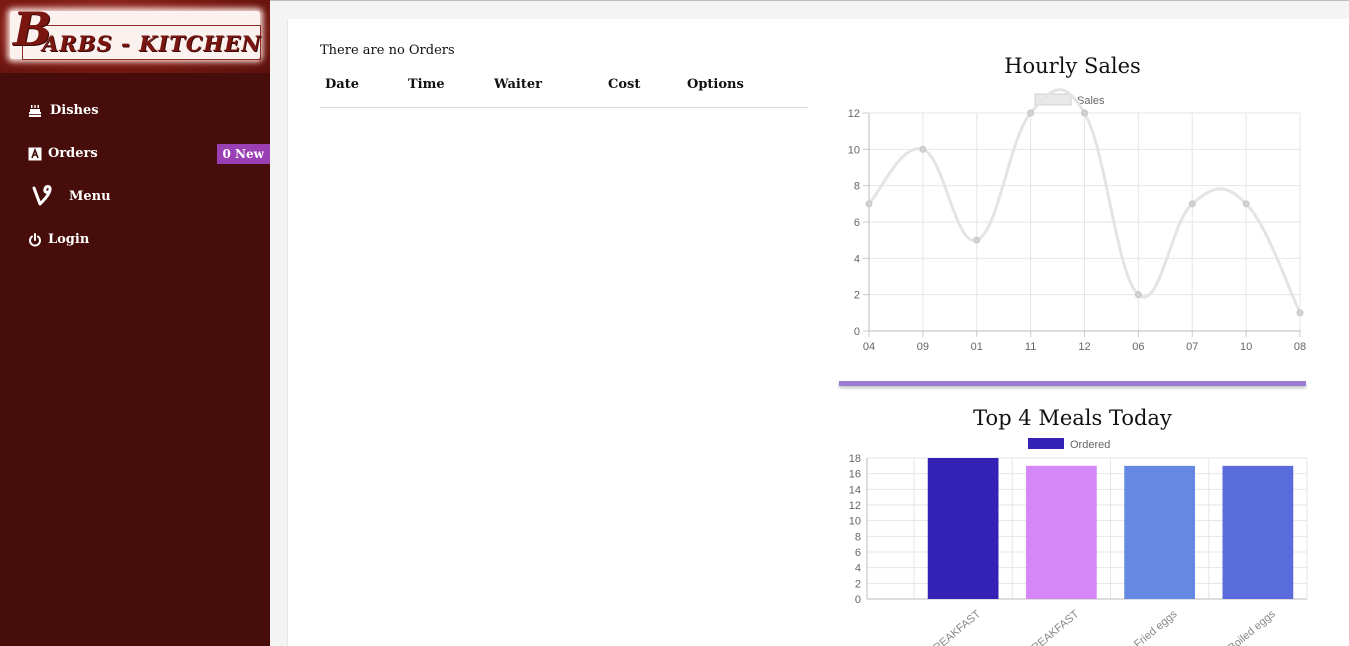 The width and height of the screenshot is (1349, 646). What do you see at coordinates (1084, 347) in the screenshot?
I see `x-tick-label: 12` at bounding box center [1084, 347].